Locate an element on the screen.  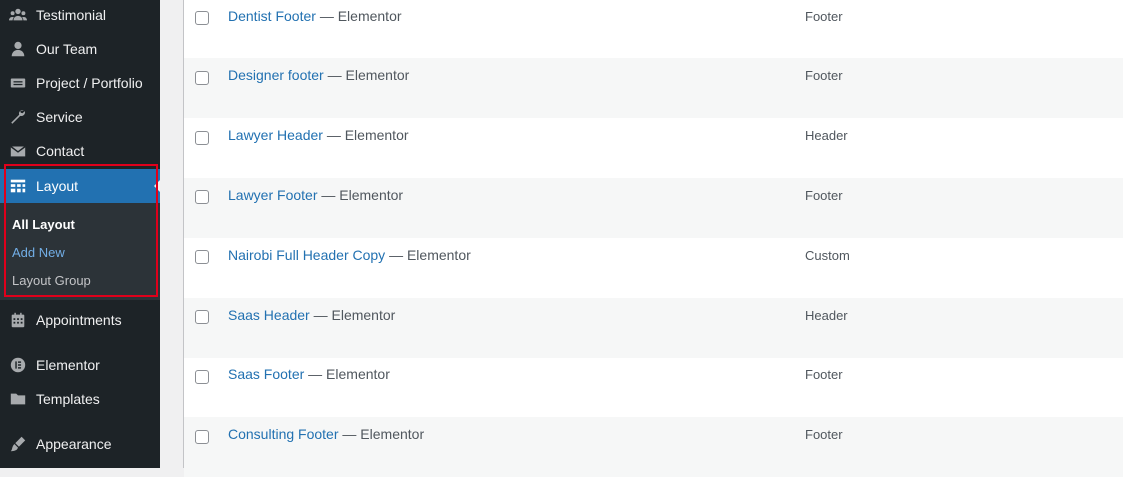
menu-item-contact: Contact is located at coordinates (80, 151).